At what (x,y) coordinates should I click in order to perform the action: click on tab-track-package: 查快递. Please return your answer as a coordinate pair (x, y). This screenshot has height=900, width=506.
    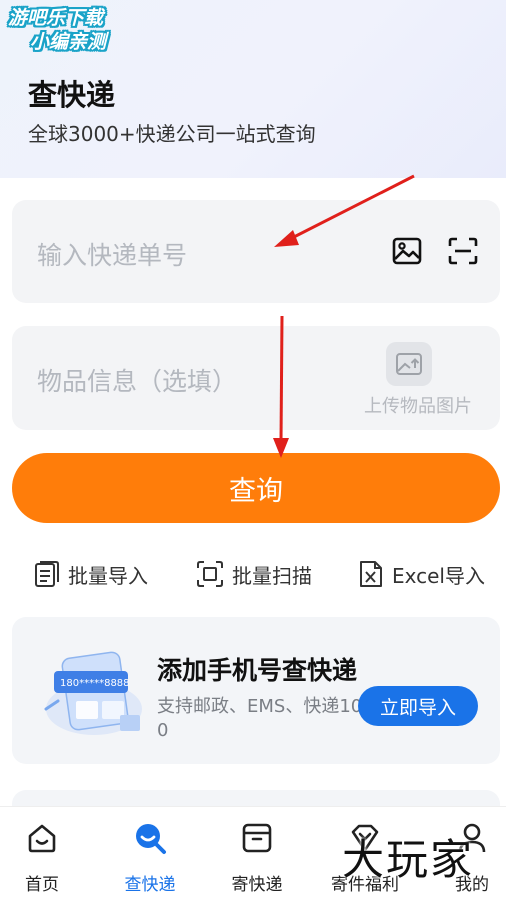
    Looking at the image, I should click on (150, 853).